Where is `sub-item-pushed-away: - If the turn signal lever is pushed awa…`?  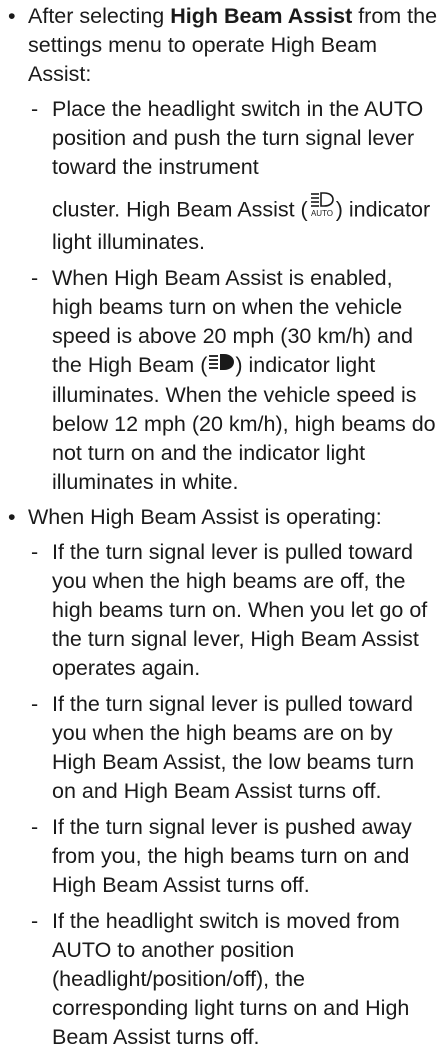 sub-item-pushed-away: - If the turn signal lever is pushed awa… is located at coordinates (222, 856).